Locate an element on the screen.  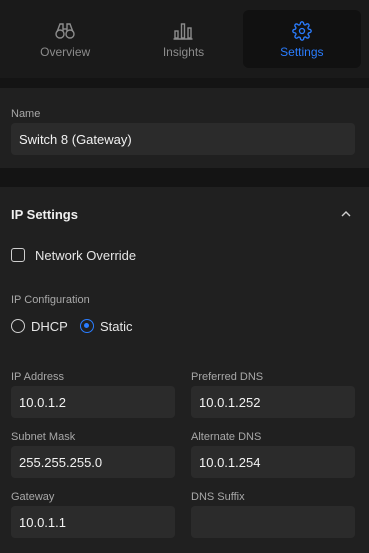
subnet-mask-label: Subnet Mask is located at coordinates (43, 437).